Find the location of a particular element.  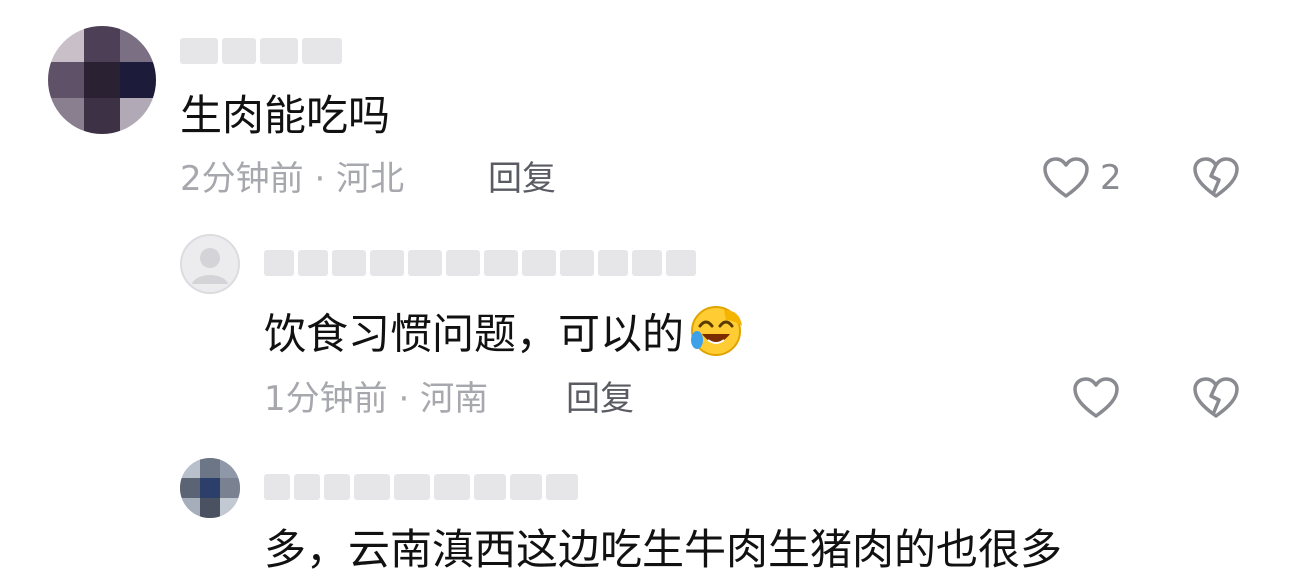

comment-time: 1分钟前 is located at coordinates (326, 399).